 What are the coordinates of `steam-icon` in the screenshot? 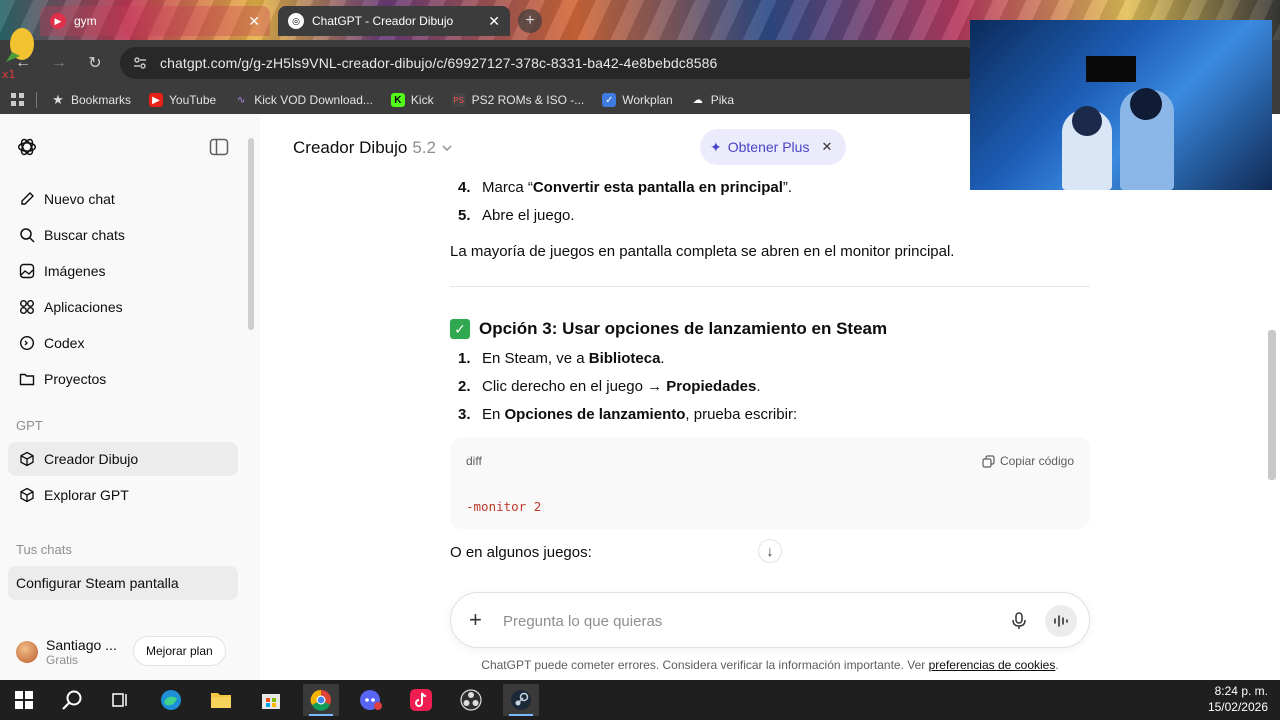 It's located at (521, 700).